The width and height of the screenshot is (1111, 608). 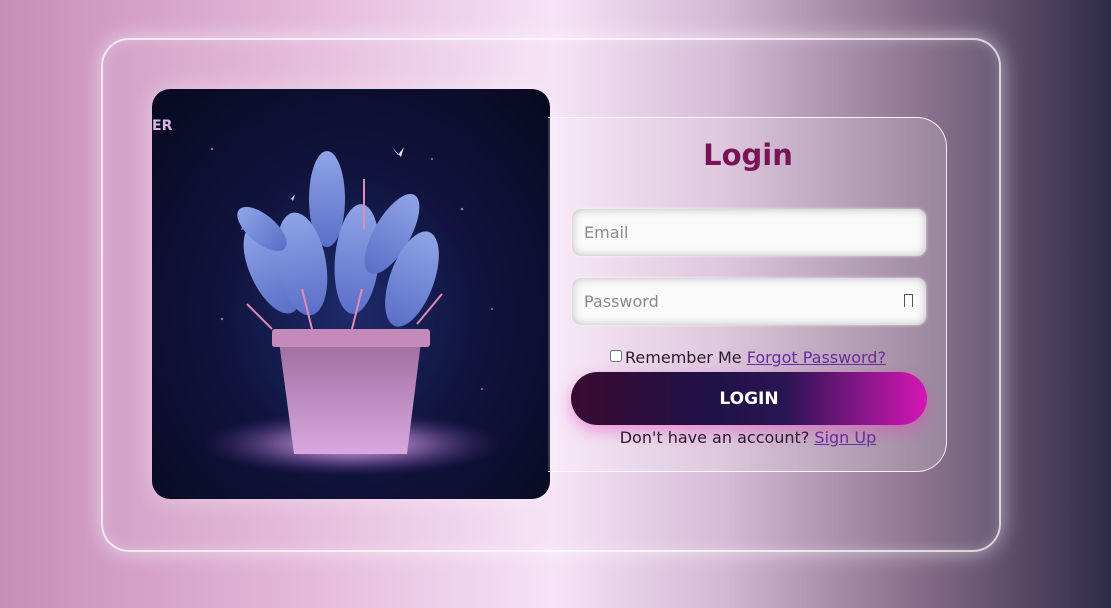 I want to click on forgot-password-link: Forgot Password?, so click(x=816, y=357).